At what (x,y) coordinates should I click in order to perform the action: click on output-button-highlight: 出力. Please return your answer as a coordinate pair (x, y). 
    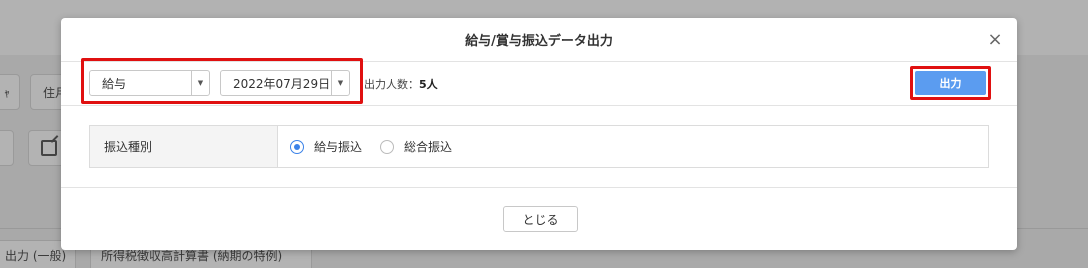
    Looking at the image, I should click on (950, 83).